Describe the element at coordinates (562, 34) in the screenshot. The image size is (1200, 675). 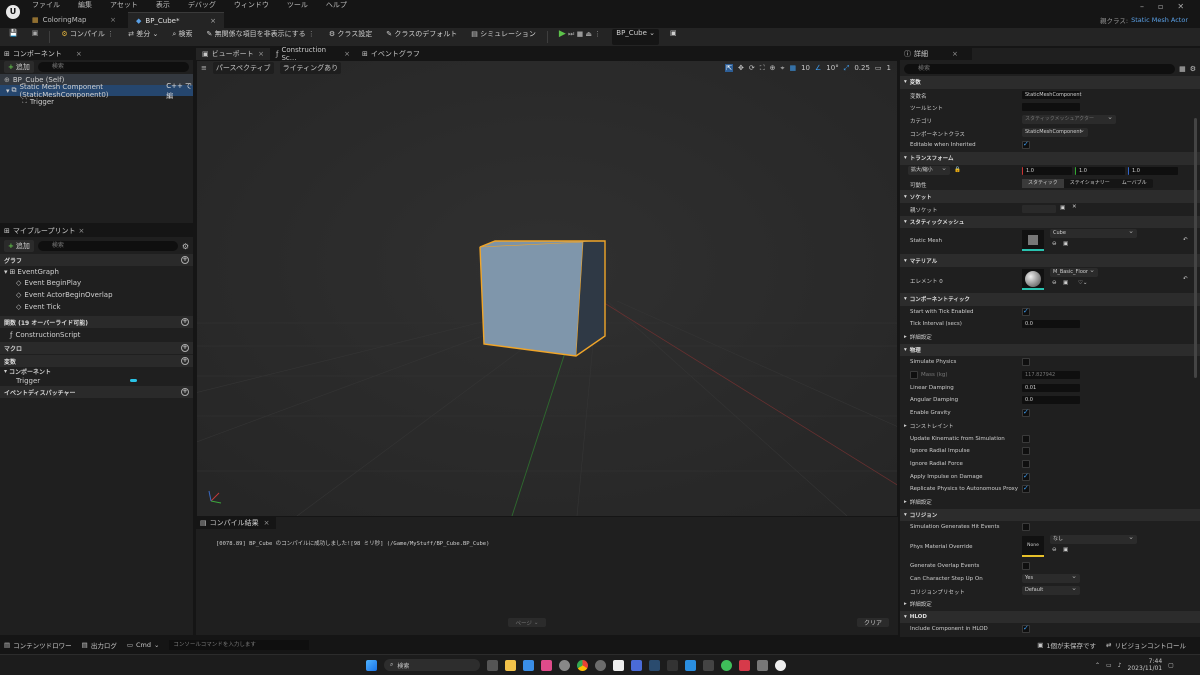
I see `play-icon: ▶` at that location.